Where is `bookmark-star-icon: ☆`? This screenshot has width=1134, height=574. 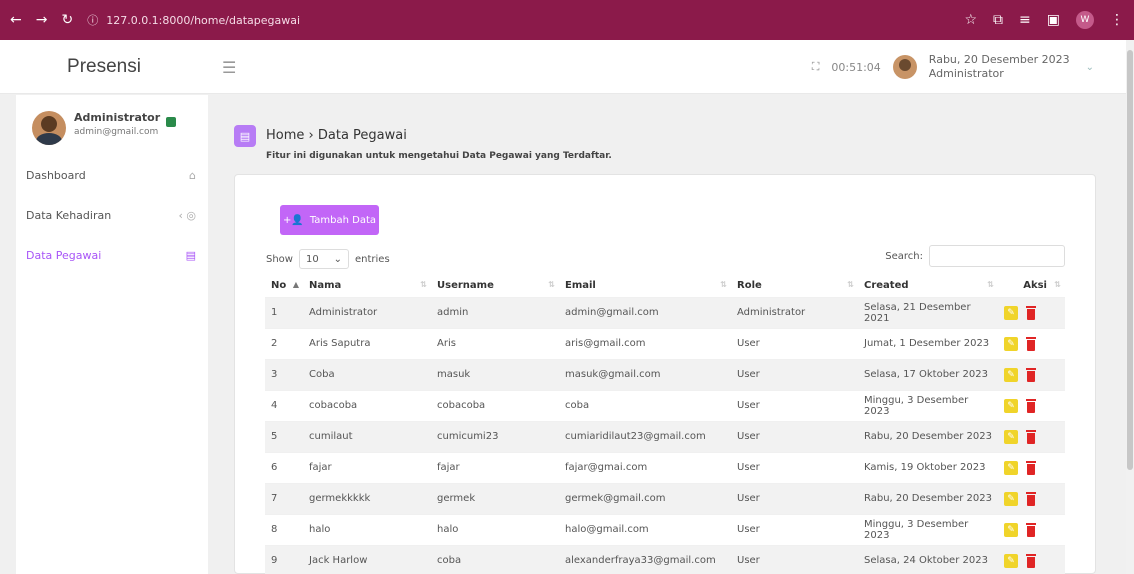 bookmark-star-icon: ☆ is located at coordinates (970, 20).